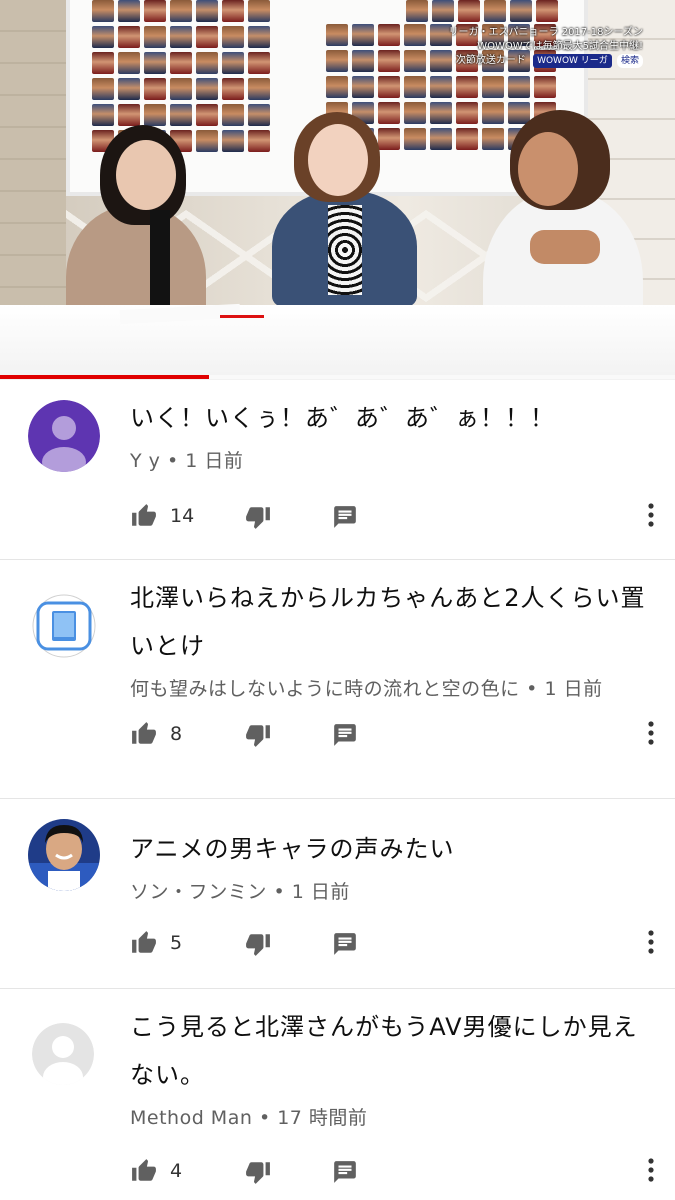  Describe the element at coordinates (156, 943) in the screenshot. I see `like-button: 5` at that location.